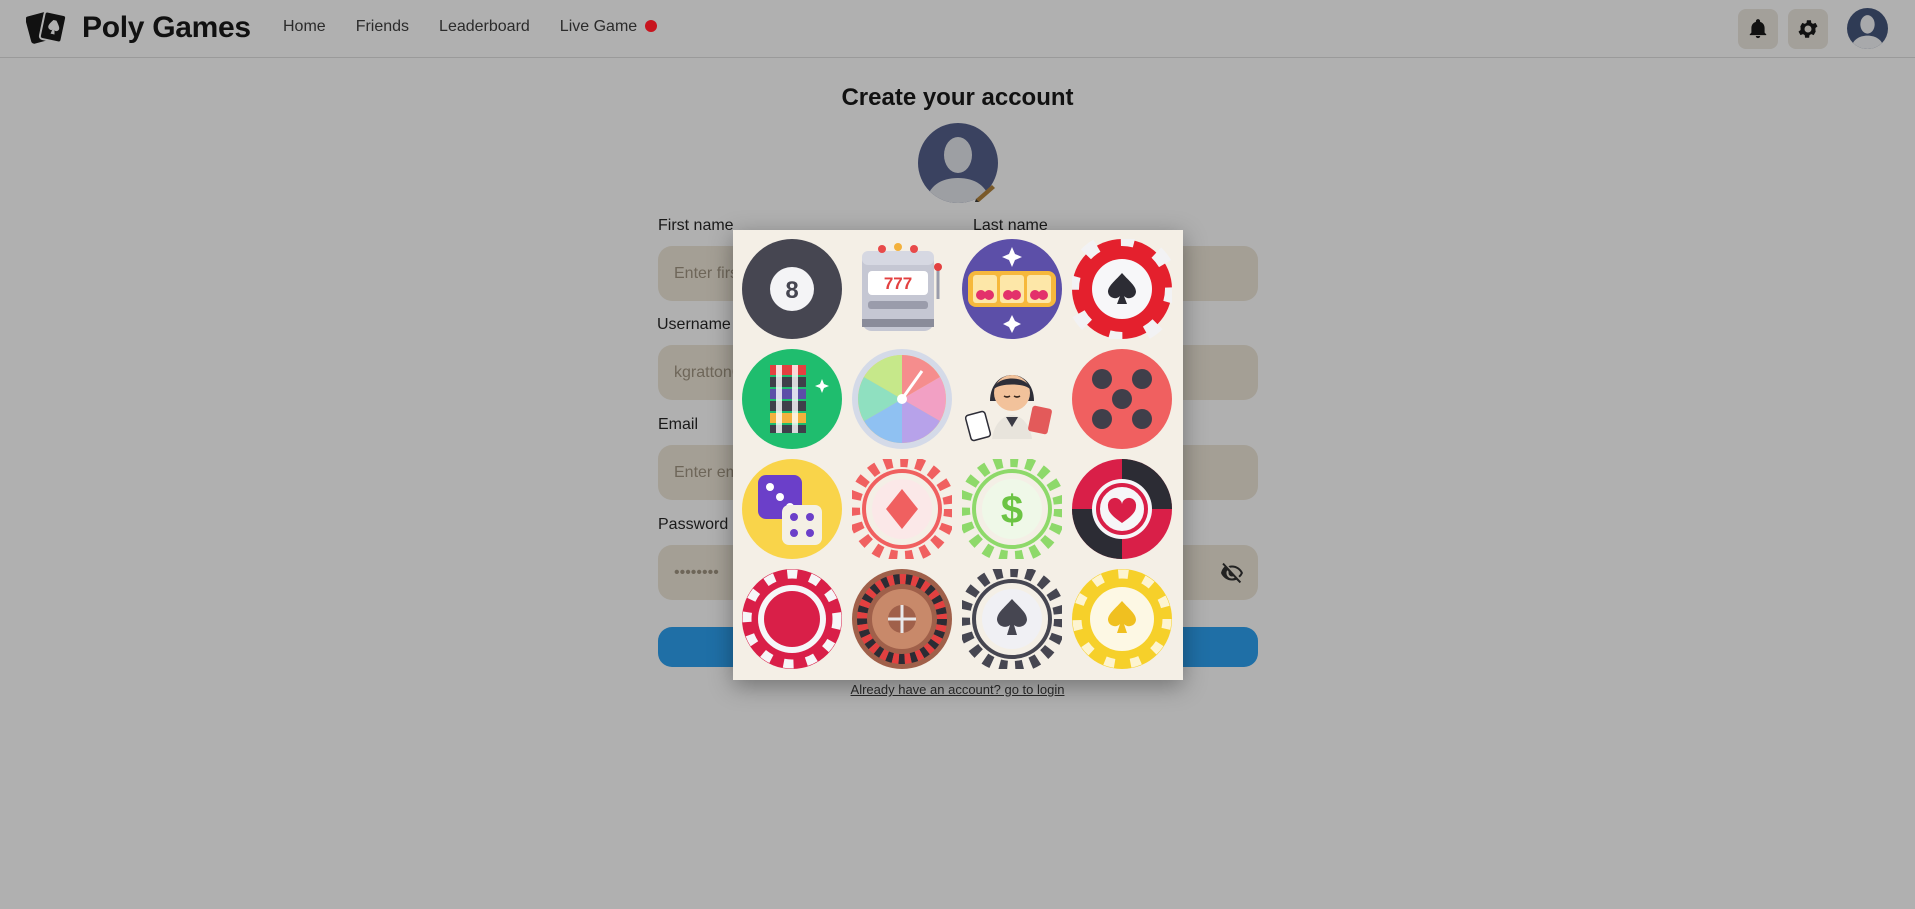 This screenshot has width=1915, height=909. I want to click on avatar-option-spade-chip-gold, so click(1122, 619).